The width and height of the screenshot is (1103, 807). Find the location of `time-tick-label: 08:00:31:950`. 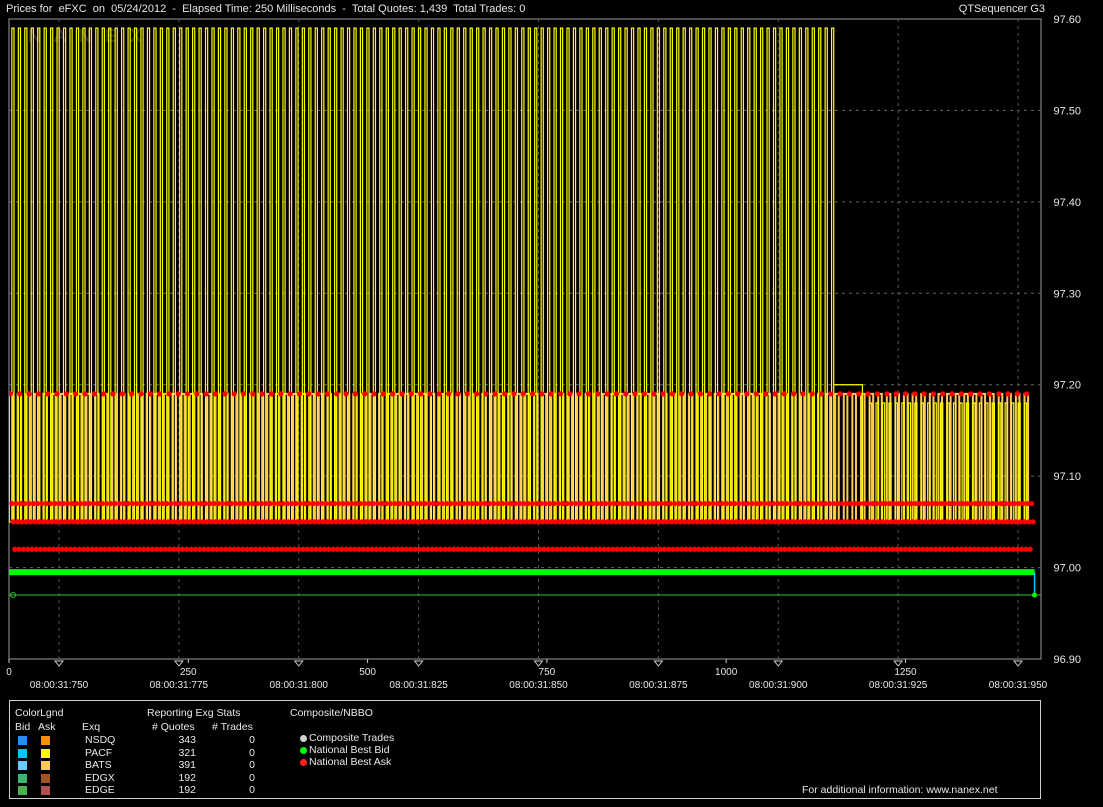

time-tick-label: 08:00:31:950 is located at coordinates (1018, 685).